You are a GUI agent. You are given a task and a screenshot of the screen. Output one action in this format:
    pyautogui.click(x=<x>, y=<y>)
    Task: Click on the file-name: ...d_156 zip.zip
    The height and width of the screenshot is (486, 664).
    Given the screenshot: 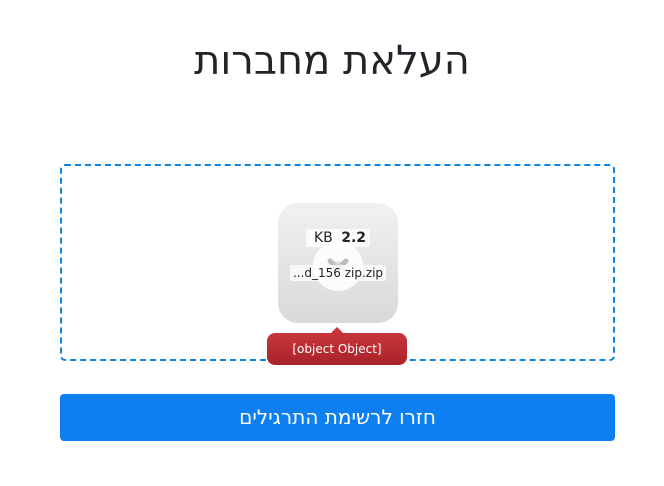 What is the action you would take?
    pyautogui.click(x=338, y=273)
    